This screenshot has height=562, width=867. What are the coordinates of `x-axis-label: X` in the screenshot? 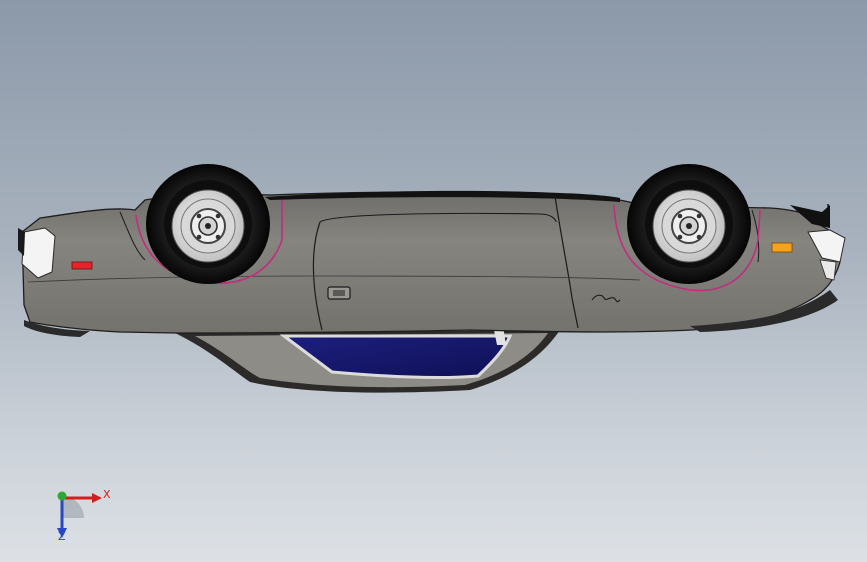 It's located at (107, 494).